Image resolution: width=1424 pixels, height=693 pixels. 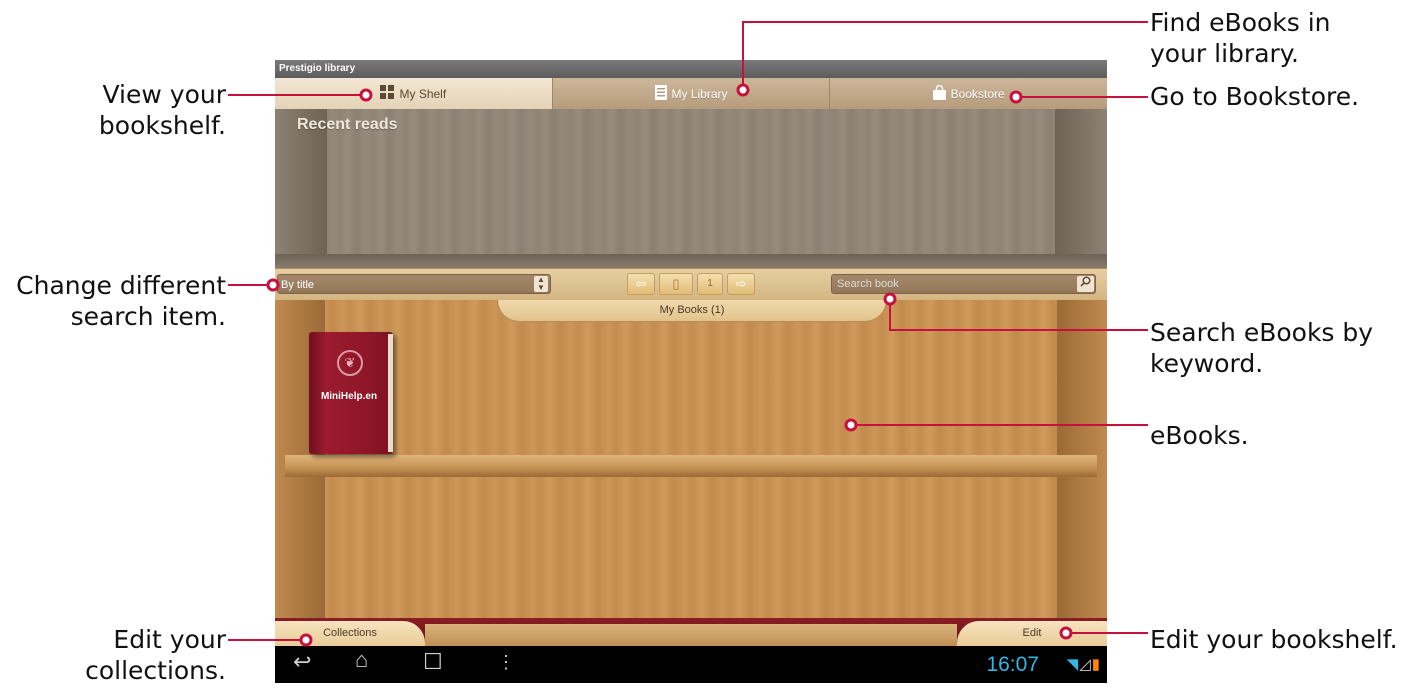 What do you see at coordinates (1032, 633) in the screenshot?
I see `edit-button: Edit` at bounding box center [1032, 633].